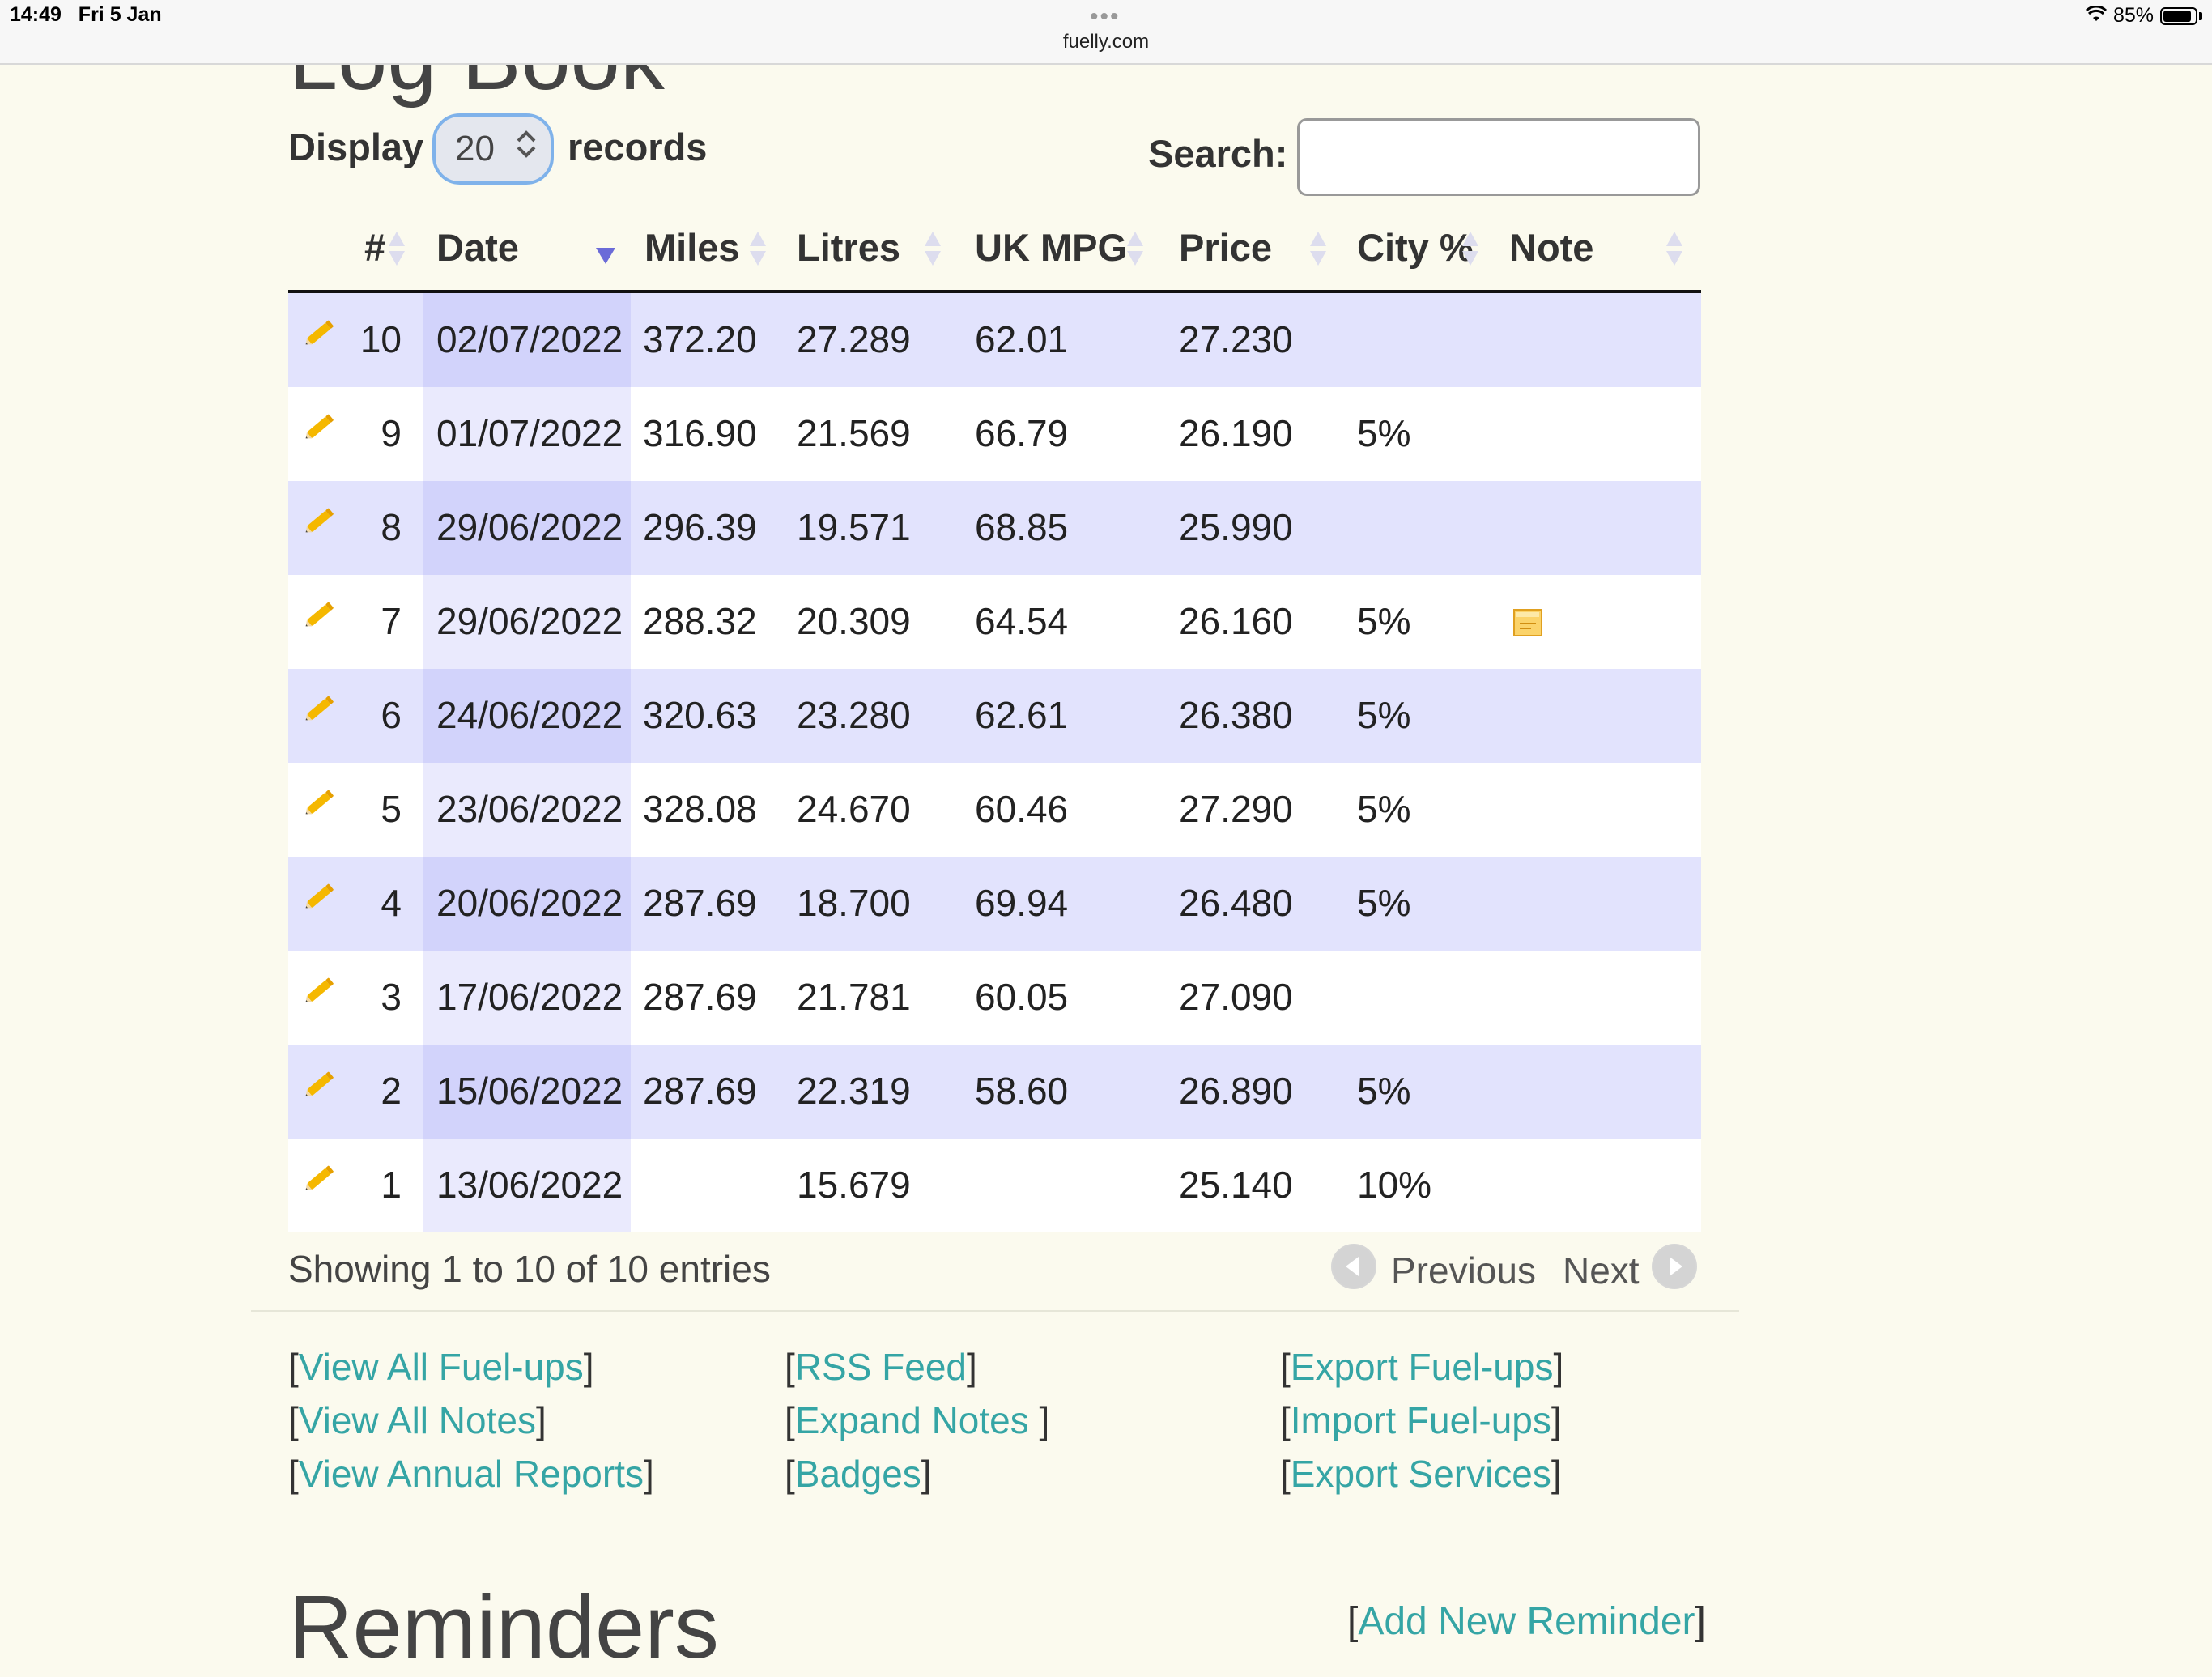  I want to click on link-view-annual-reports: View Annual Reports, so click(472, 1474).